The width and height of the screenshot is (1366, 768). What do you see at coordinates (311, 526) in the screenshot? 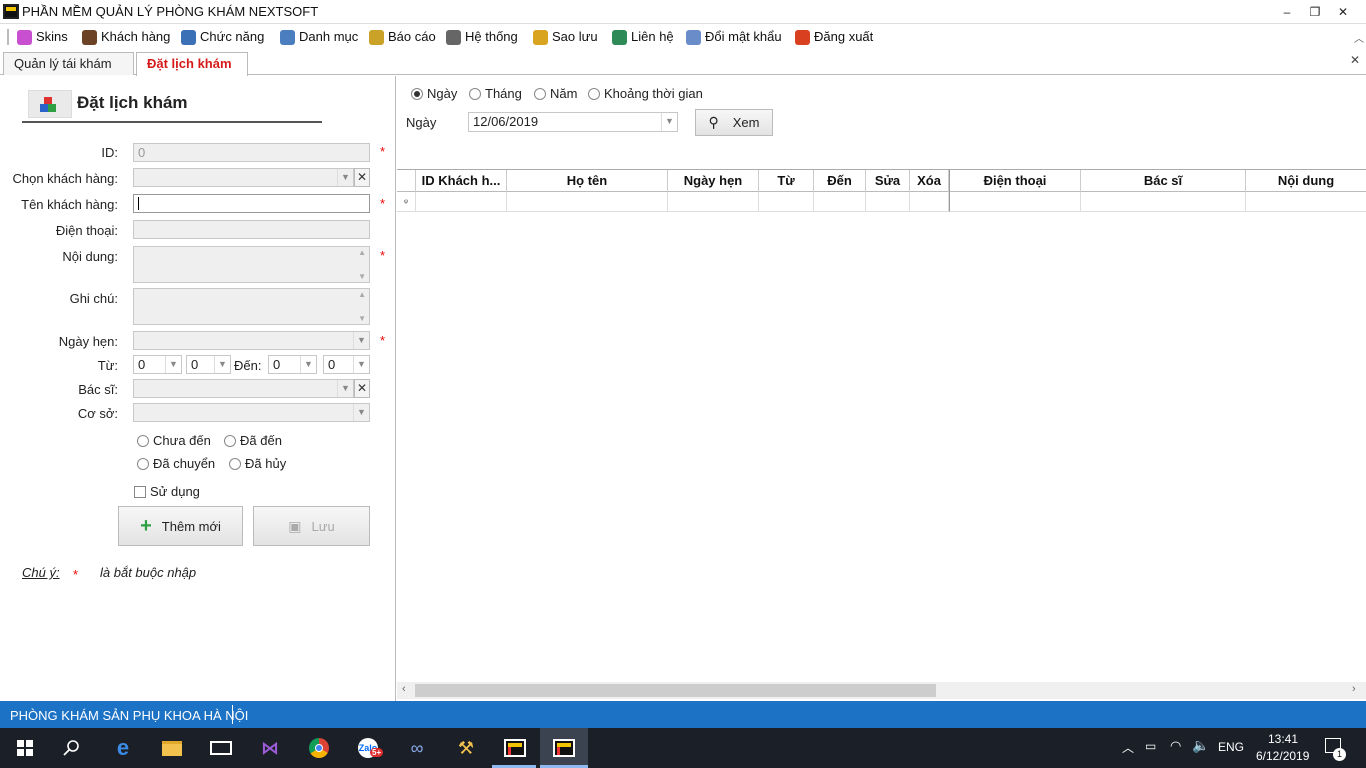
I see `save-button: ▣ Lưu` at bounding box center [311, 526].